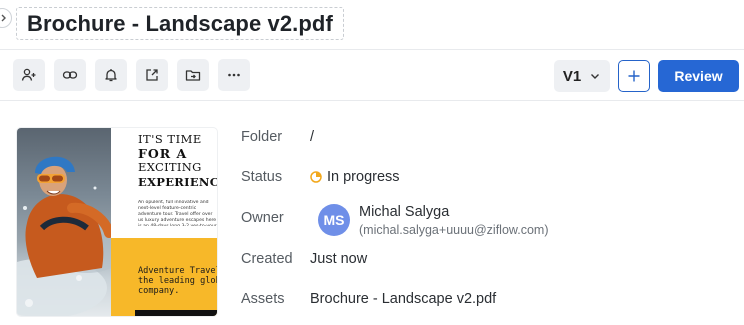  Describe the element at coordinates (267, 259) in the screenshot. I see `created-label: Created` at that location.